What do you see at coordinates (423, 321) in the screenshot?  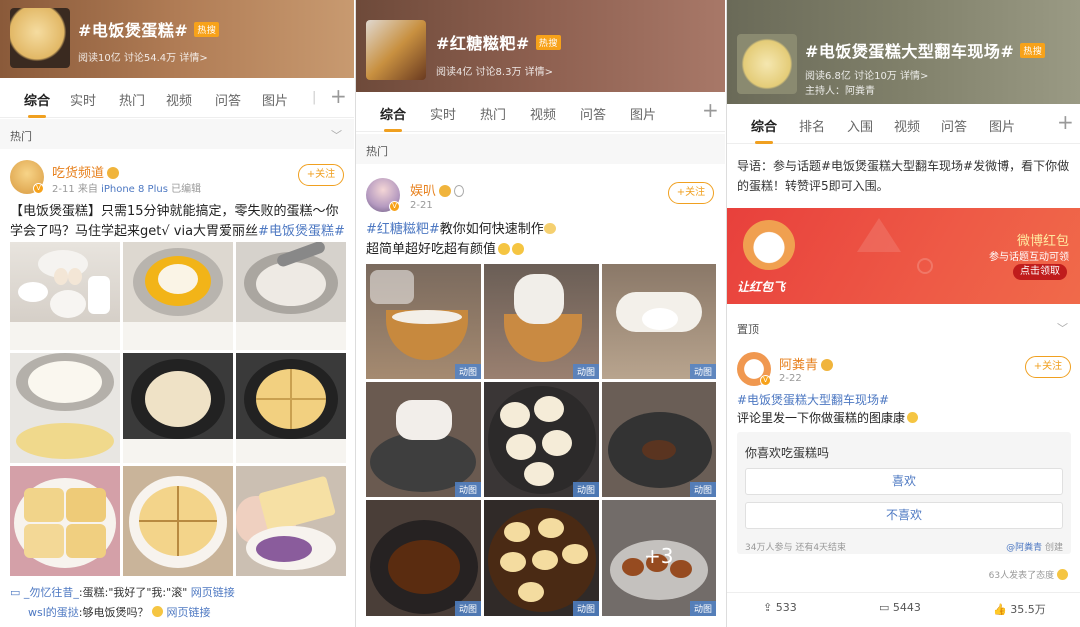 I see `gif-flour-bowl: 动图` at bounding box center [423, 321].